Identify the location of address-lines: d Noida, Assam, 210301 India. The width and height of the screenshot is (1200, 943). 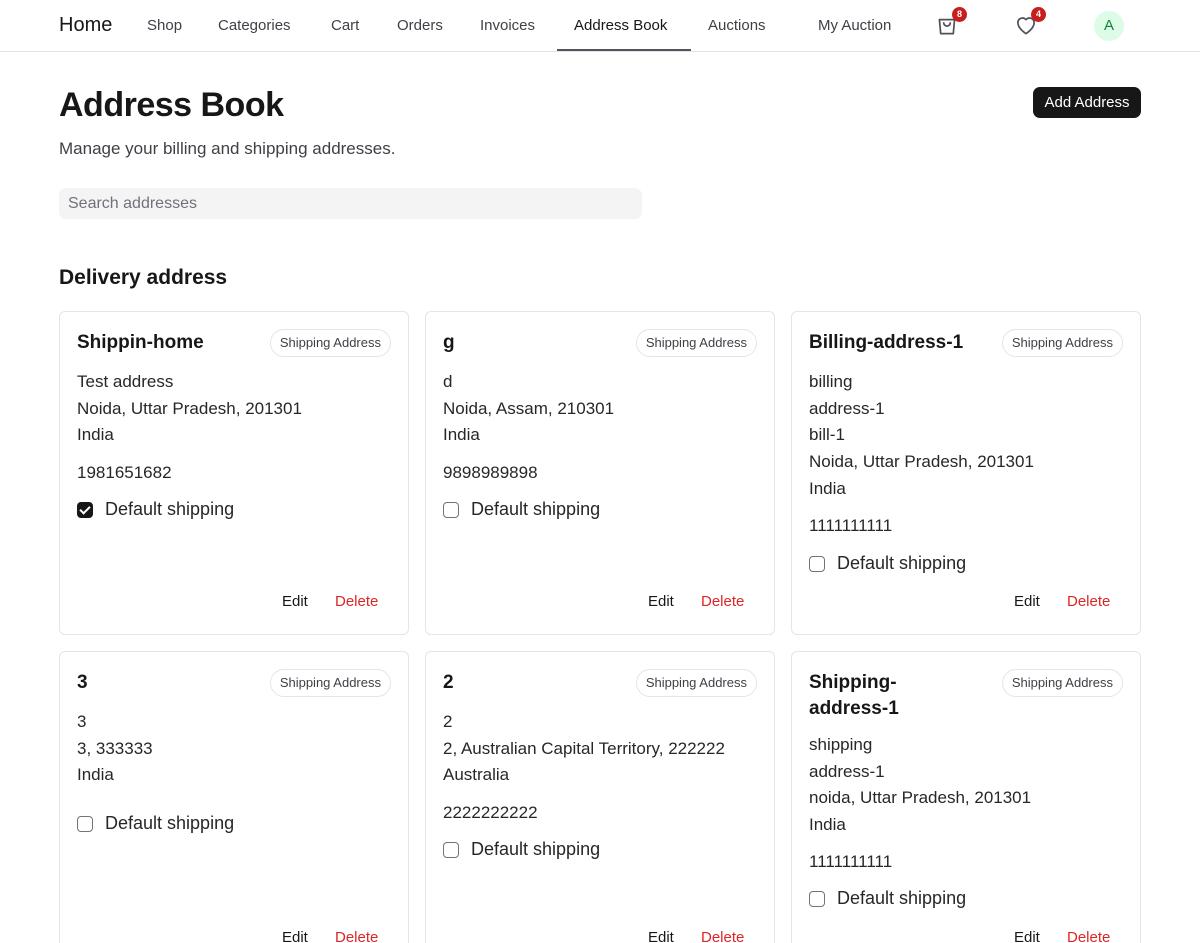
(528, 409).